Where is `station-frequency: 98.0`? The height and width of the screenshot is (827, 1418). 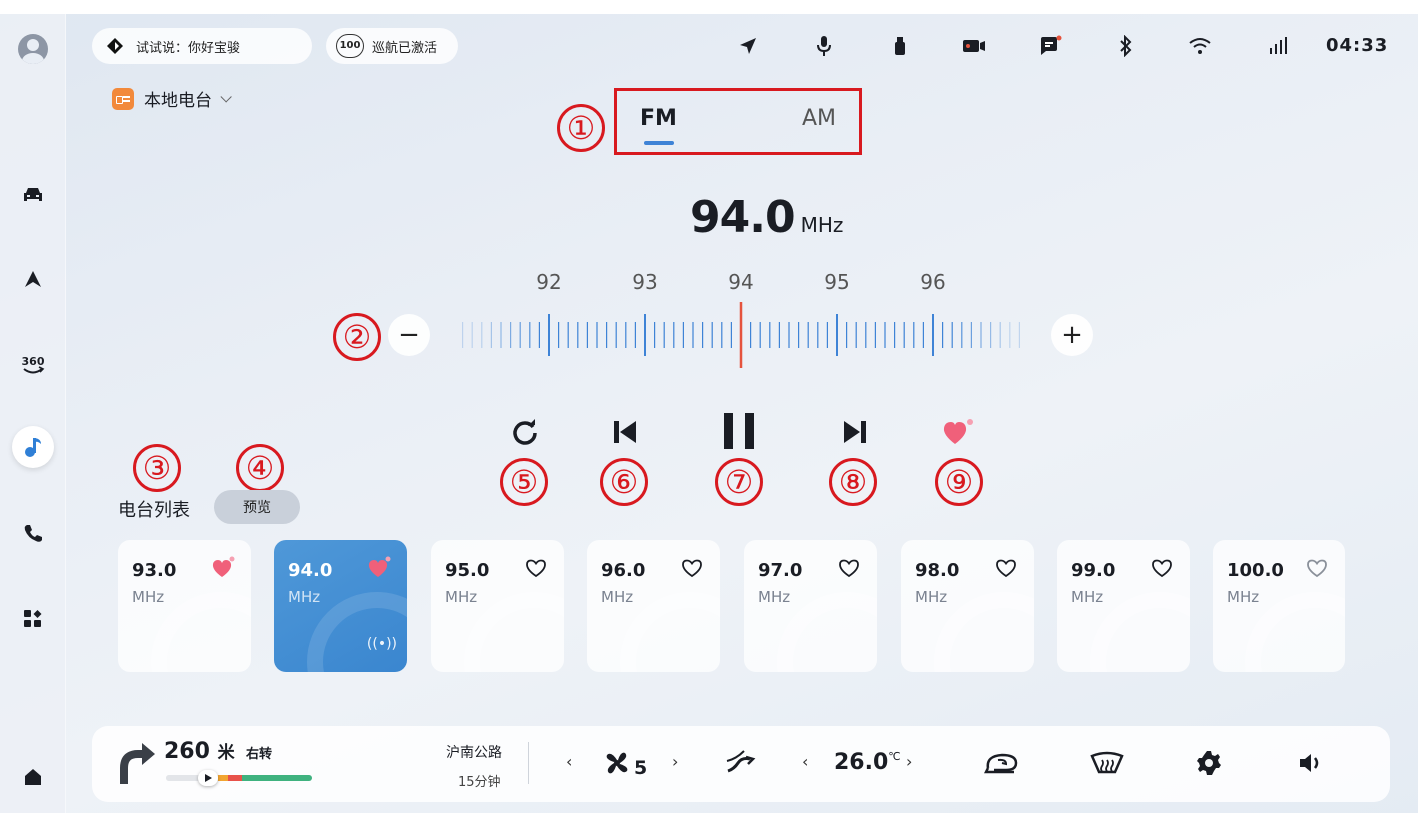
station-frequency: 98.0 is located at coordinates (937, 570).